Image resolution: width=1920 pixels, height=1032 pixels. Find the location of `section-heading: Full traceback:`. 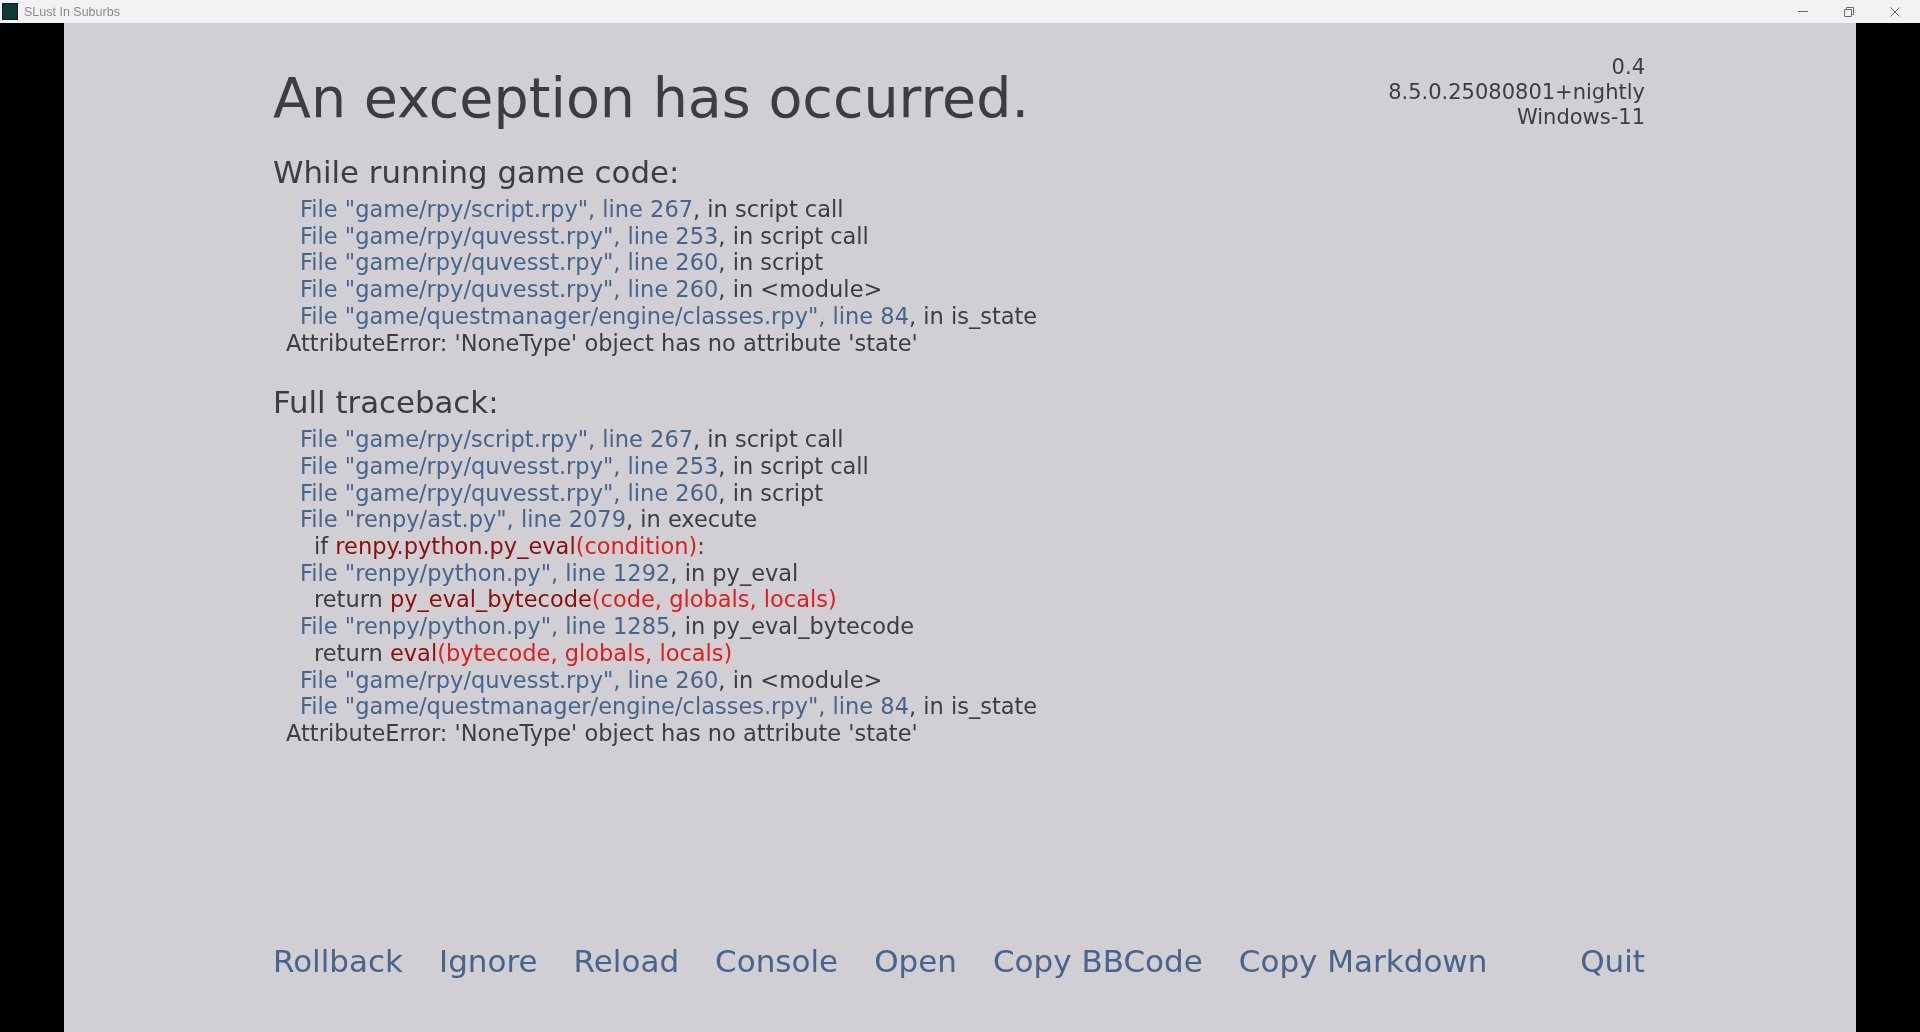

section-heading: Full traceback: is located at coordinates (386, 402).